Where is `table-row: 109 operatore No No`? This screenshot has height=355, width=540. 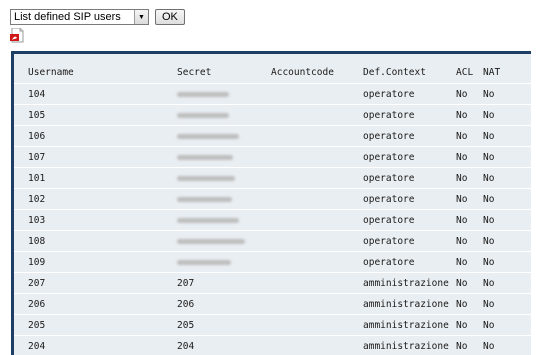 table-row: 109 operatore No No is located at coordinates (272, 261).